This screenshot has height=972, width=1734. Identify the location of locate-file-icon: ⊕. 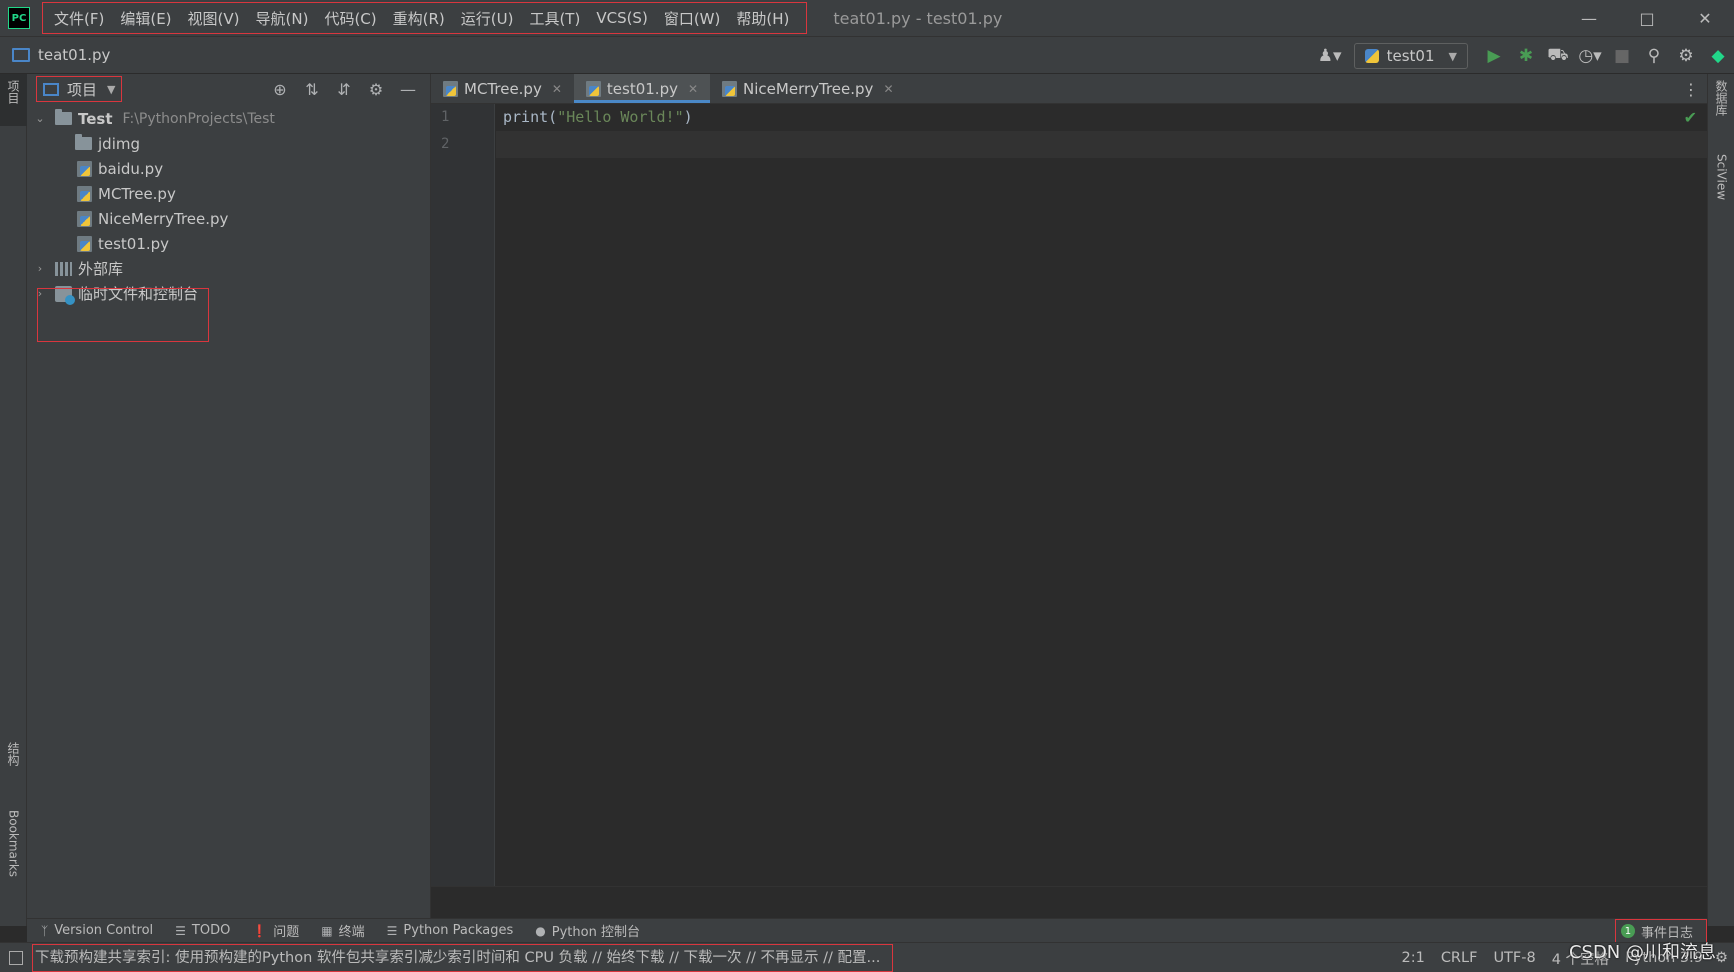
(280, 89).